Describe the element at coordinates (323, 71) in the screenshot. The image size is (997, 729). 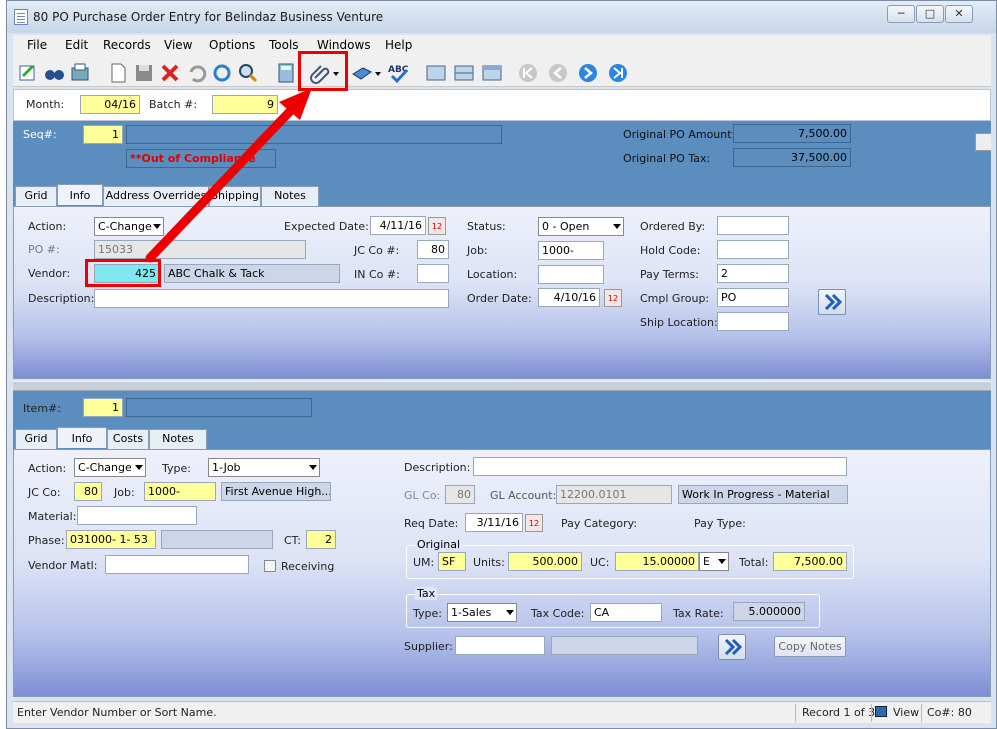
I see `highlight-attachment-box` at that location.